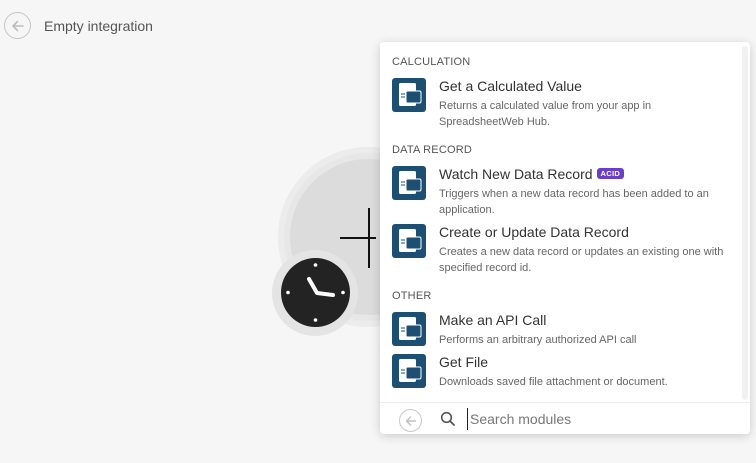 Image resolution: width=756 pixels, height=463 pixels. I want to click on module-title: Watch New Data Record ACID, so click(532, 174).